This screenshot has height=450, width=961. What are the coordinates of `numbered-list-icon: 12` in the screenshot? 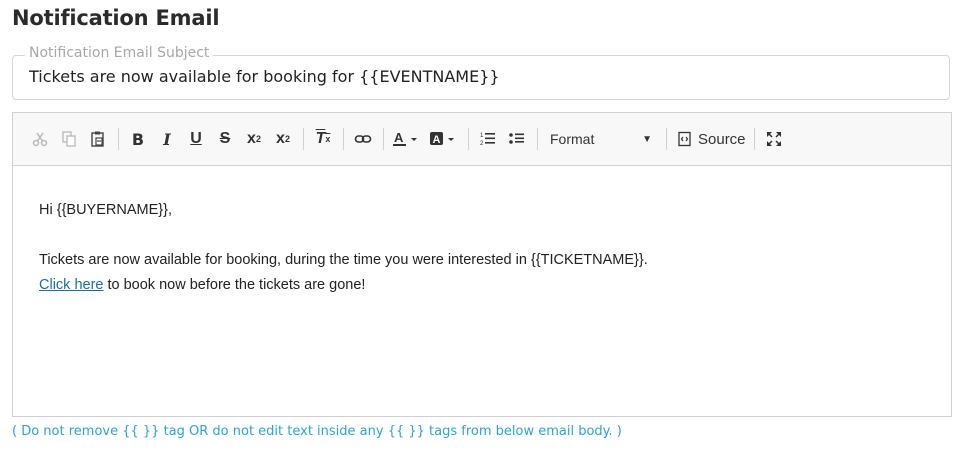 It's located at (488, 139).